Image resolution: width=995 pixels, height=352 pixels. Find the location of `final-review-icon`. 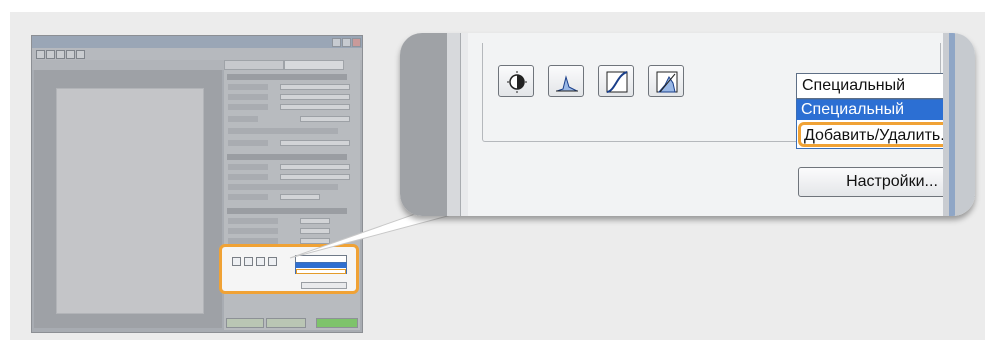

final-review-icon is located at coordinates (667, 82).